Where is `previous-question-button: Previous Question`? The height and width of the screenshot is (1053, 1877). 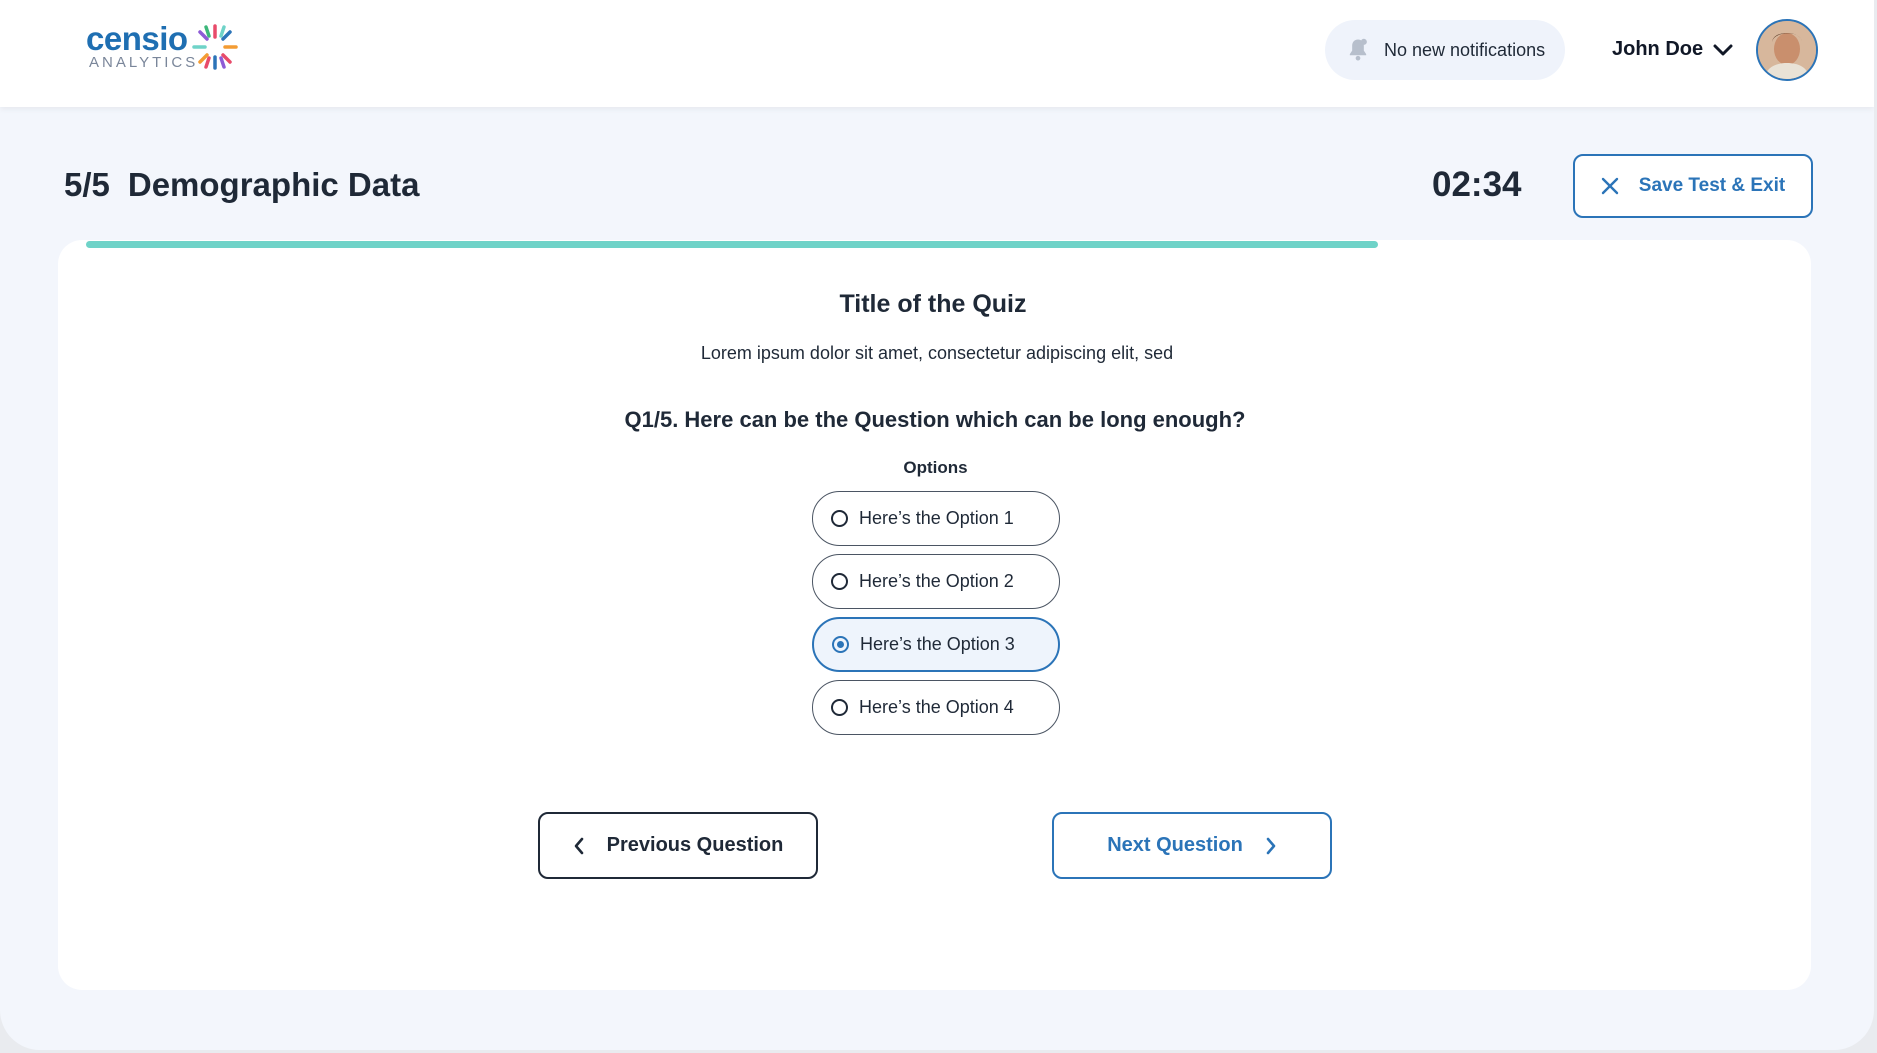
previous-question-button: Previous Question is located at coordinates (678, 845).